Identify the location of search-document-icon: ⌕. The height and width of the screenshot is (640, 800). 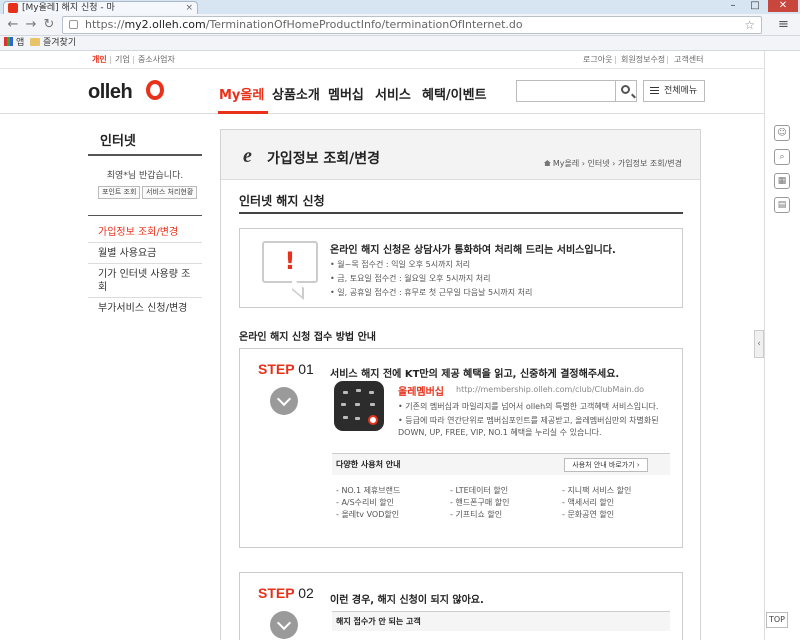
(782, 157).